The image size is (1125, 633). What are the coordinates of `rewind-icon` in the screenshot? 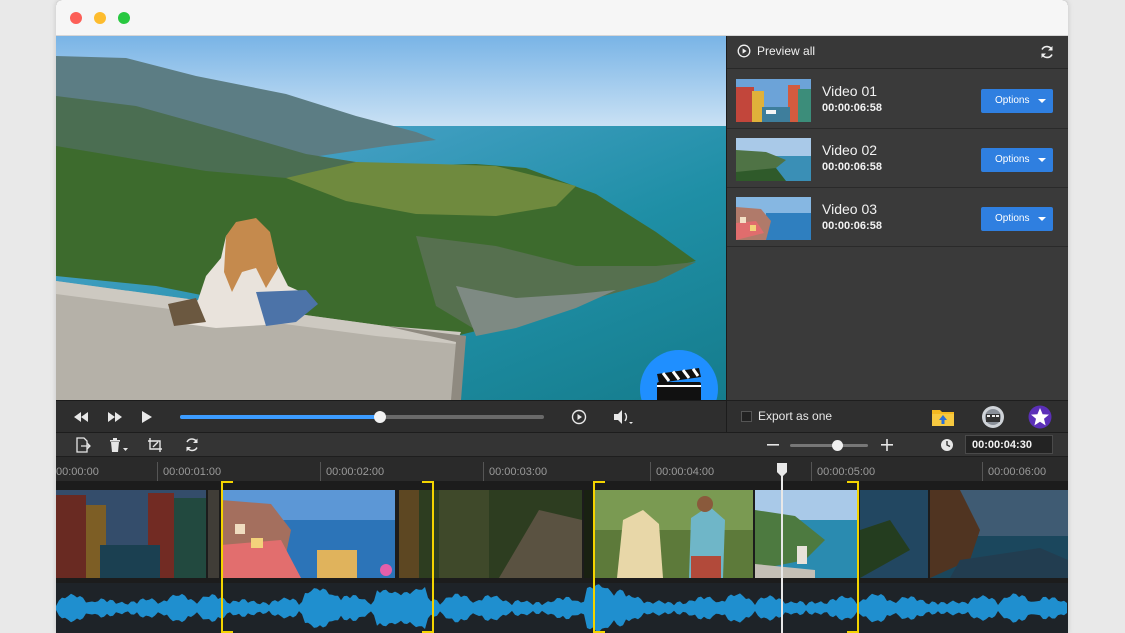 It's located at (81, 417).